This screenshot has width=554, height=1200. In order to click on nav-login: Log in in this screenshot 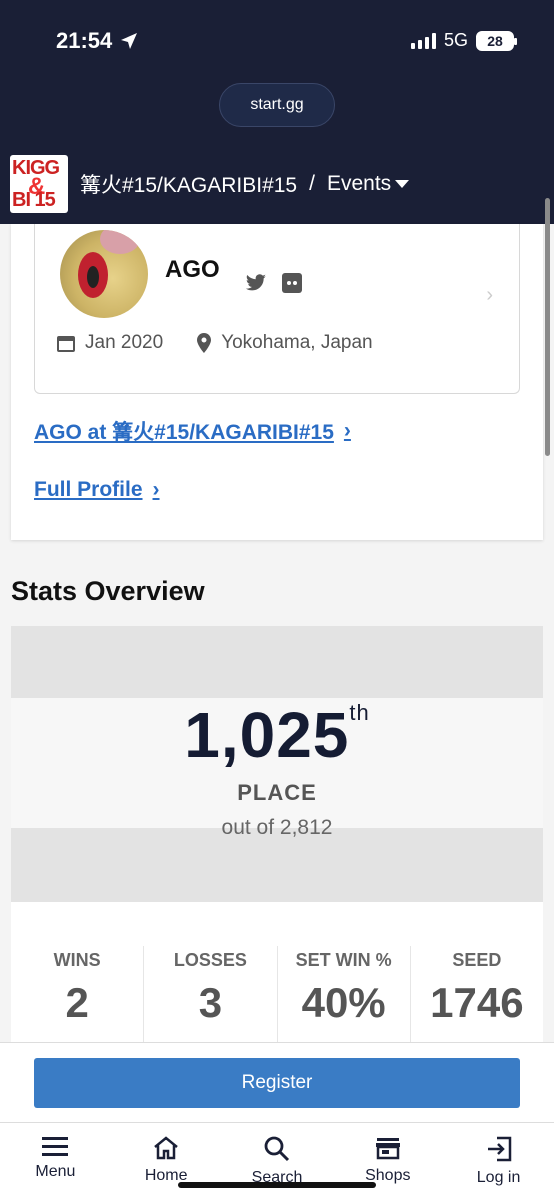, I will do `click(498, 1161)`.